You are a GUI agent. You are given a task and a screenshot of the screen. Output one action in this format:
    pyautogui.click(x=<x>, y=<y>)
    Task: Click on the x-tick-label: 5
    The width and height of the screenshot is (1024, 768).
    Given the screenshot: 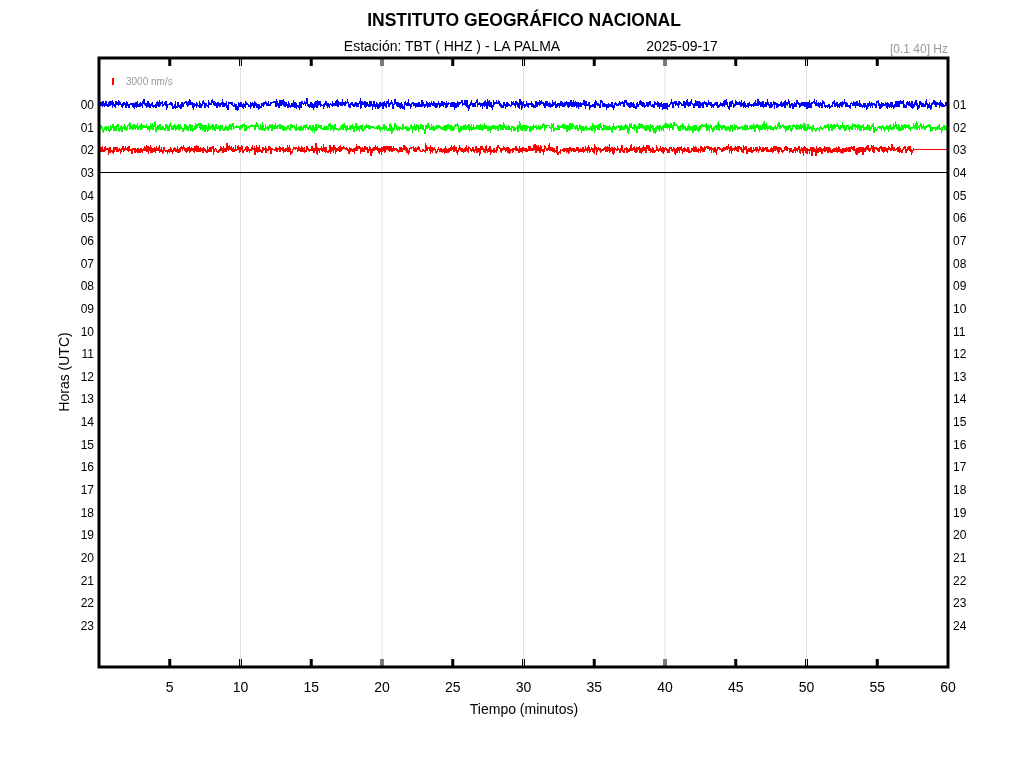 What is the action you would take?
    pyautogui.click(x=169, y=687)
    